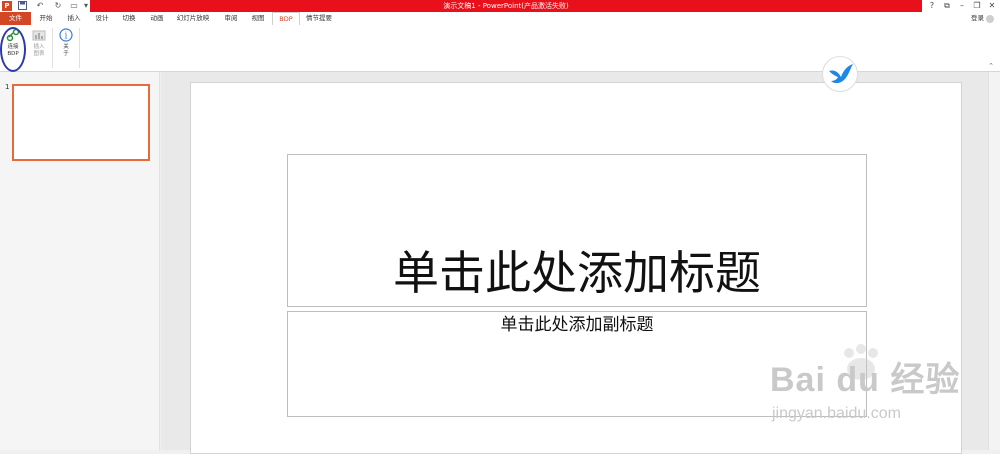 The height and width of the screenshot is (454, 1000). I want to click on ribbon-separator, so click(79, 48).